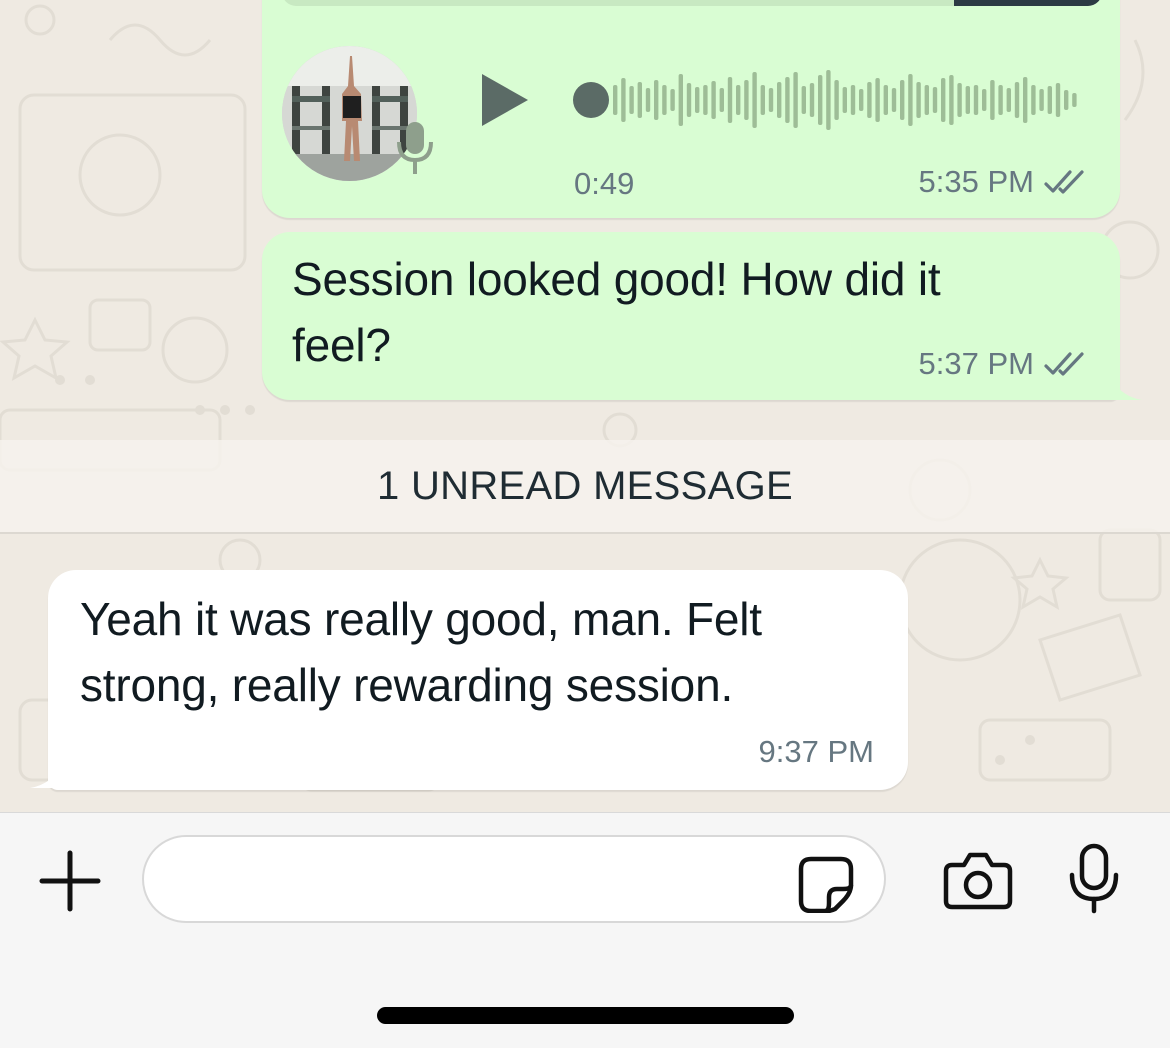 The image size is (1170, 1048). Describe the element at coordinates (978, 880) in the screenshot. I see `camera-icon` at that location.